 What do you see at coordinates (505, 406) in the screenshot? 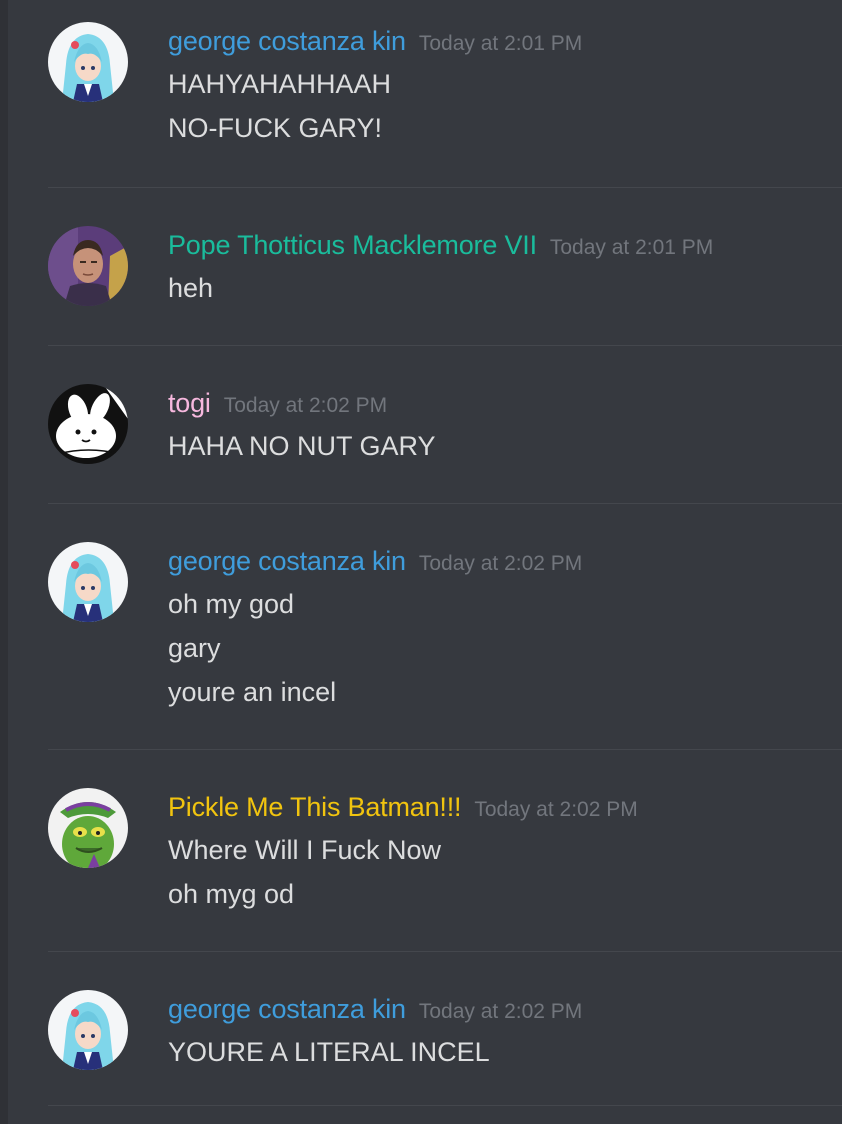
I see `message-header: togi Today at 2:02 PM` at bounding box center [505, 406].